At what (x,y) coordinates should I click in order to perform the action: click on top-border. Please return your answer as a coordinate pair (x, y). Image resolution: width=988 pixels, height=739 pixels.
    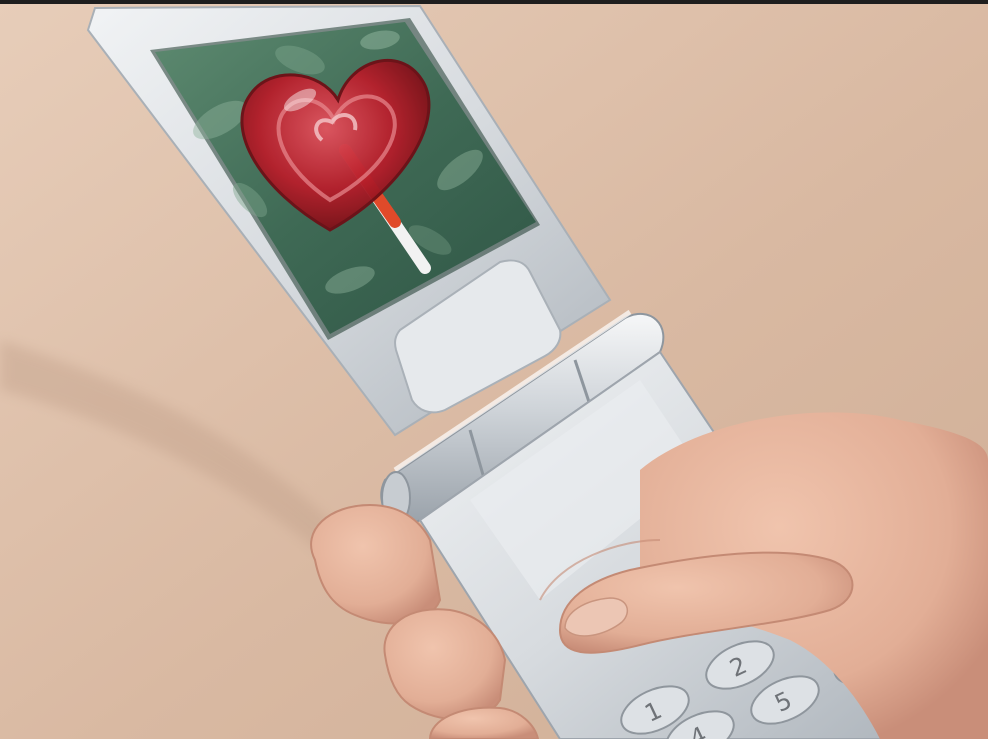
    Looking at the image, I should click on (494, 2).